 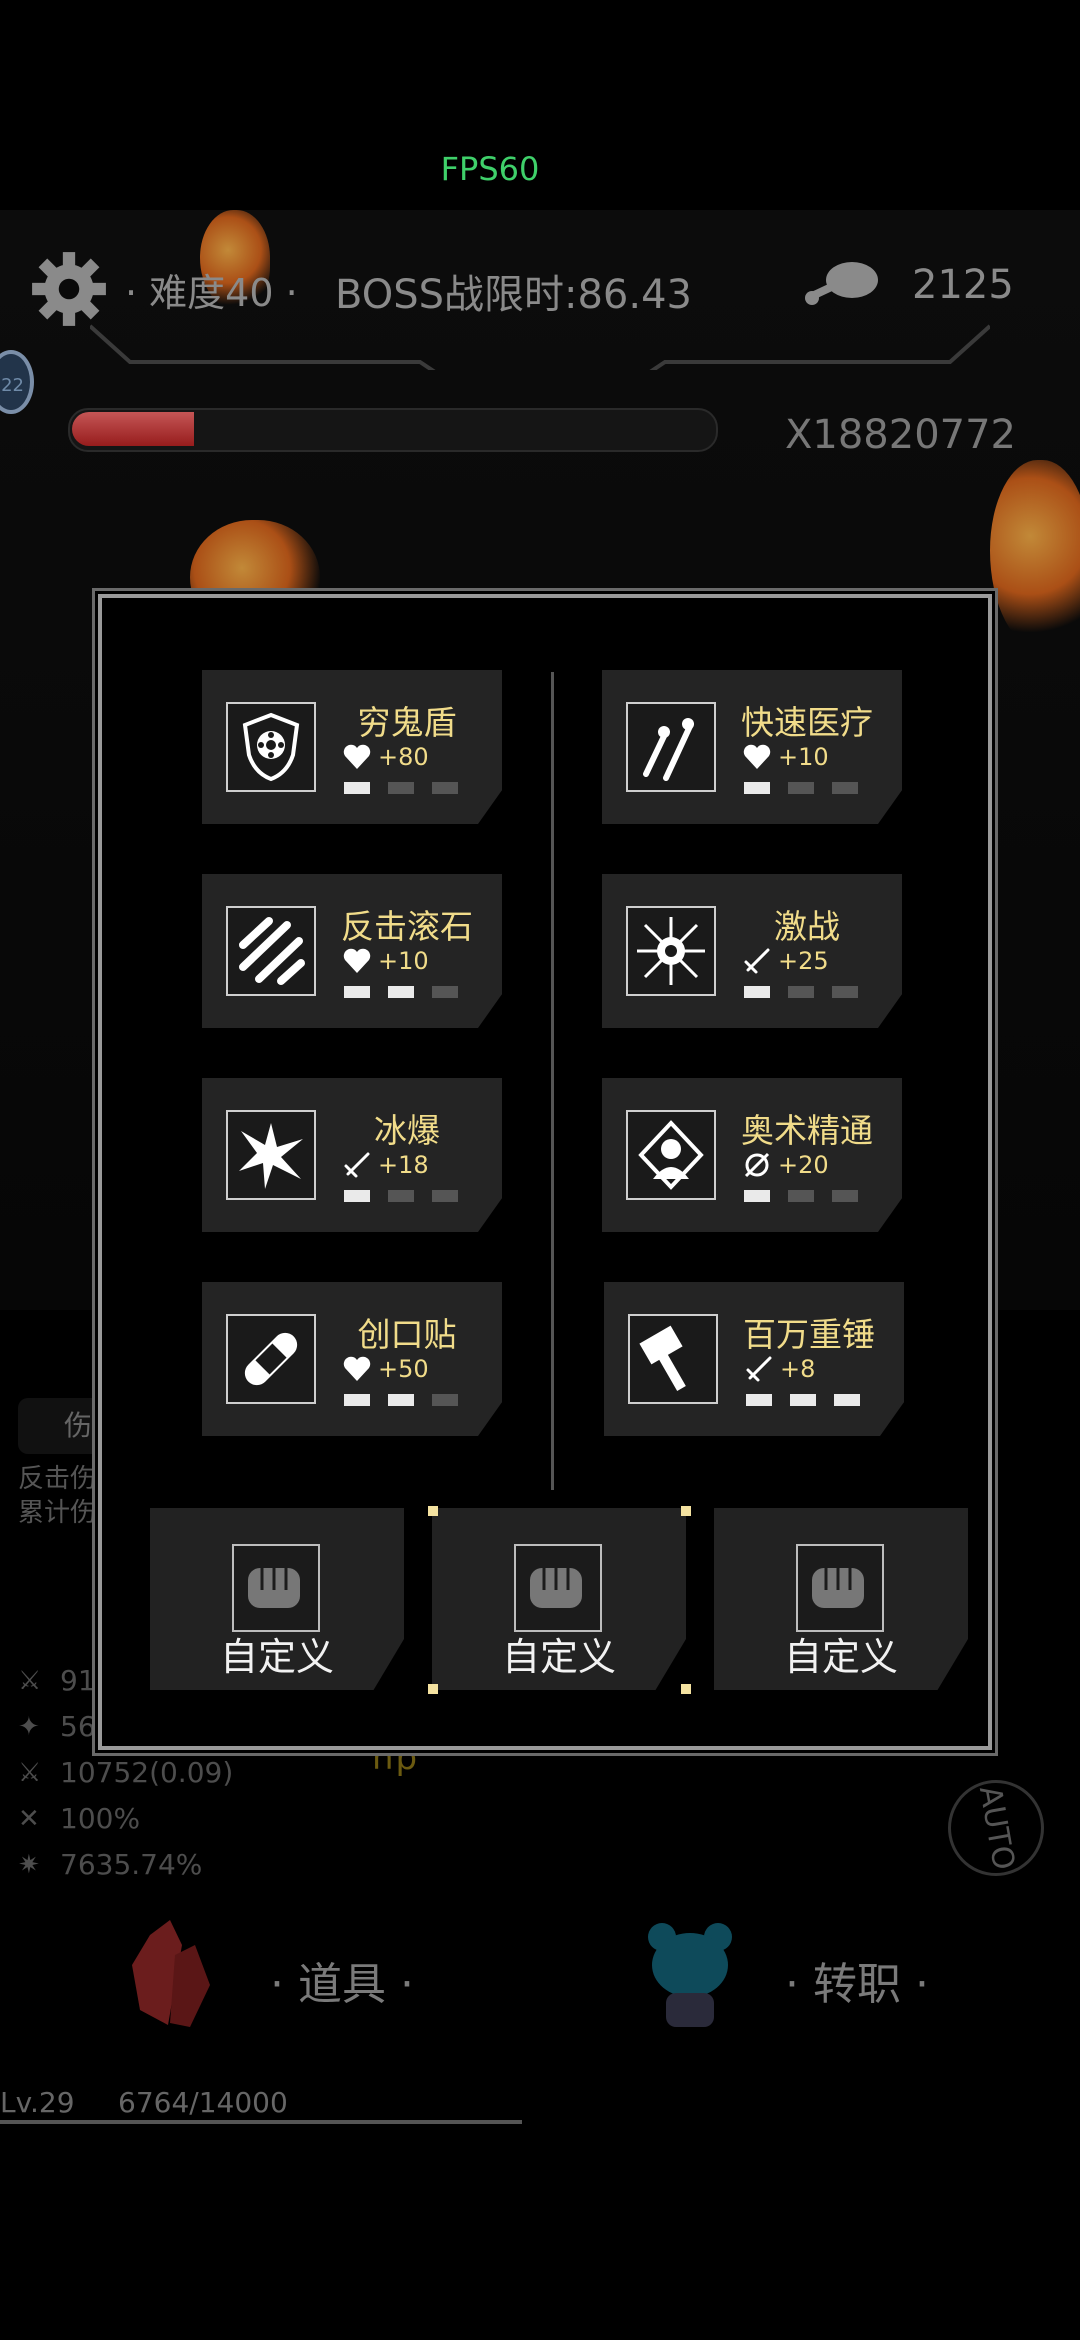 What do you see at coordinates (803, 1165) in the screenshot?
I see `buff-value: +20` at bounding box center [803, 1165].